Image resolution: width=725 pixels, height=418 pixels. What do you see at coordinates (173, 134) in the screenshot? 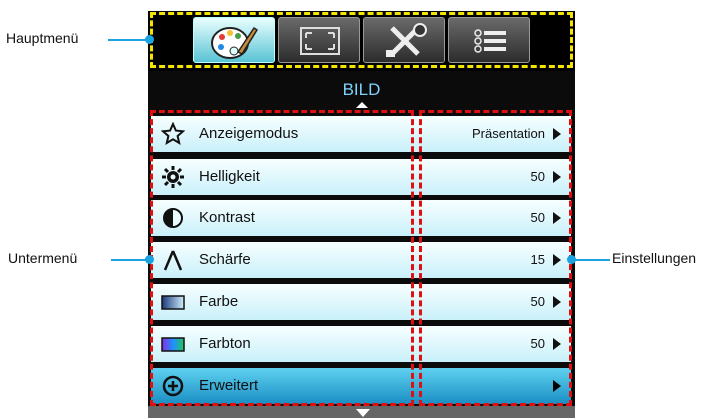
I see `star-icon` at bounding box center [173, 134].